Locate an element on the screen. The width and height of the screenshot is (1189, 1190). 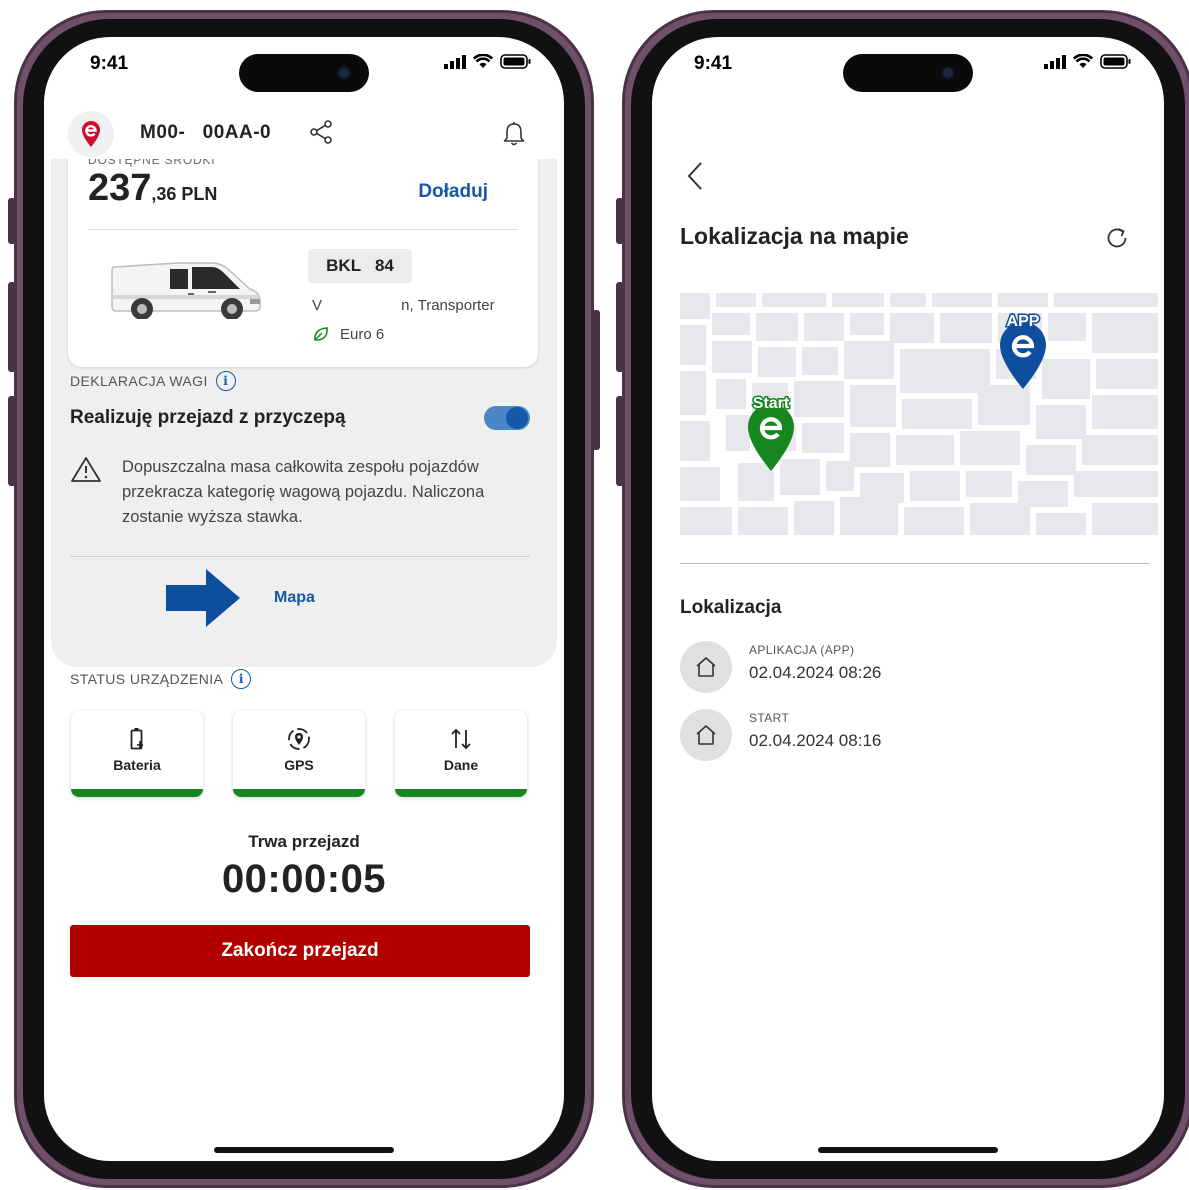
location-section-title: Lokalizacja is located at coordinates (731, 607).